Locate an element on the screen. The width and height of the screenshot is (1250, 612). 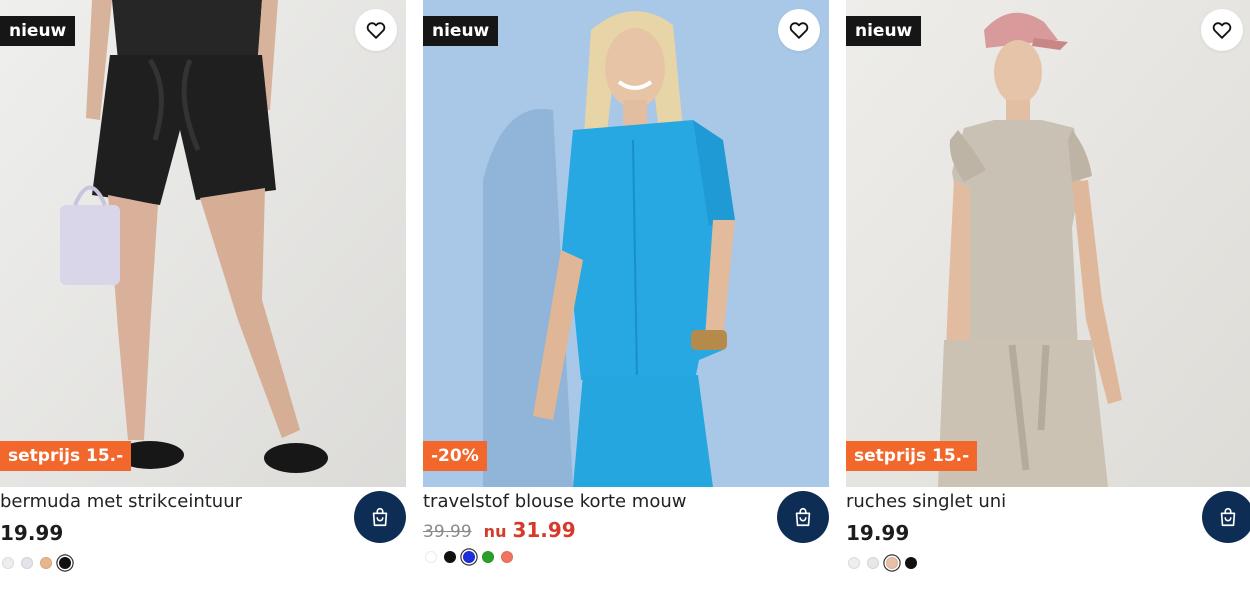
product-title: travelstof blouse korte mouw is located at coordinates (554, 501).